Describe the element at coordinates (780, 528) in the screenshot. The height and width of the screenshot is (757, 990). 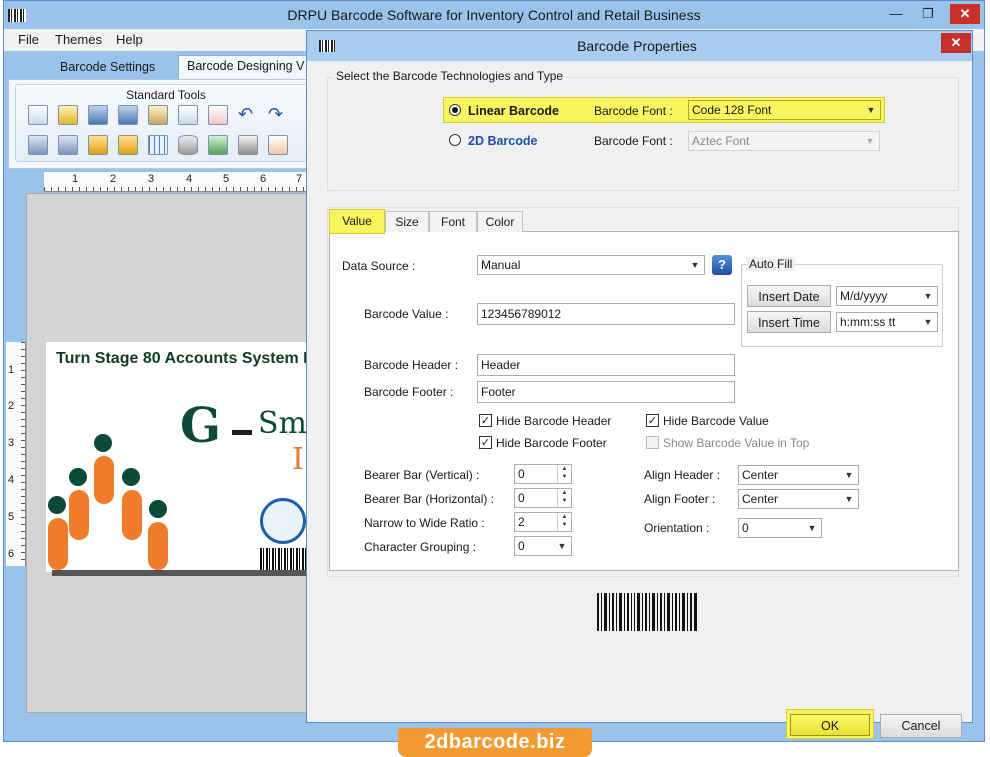
I see `orientation-dropdown: 0 ▼` at that location.